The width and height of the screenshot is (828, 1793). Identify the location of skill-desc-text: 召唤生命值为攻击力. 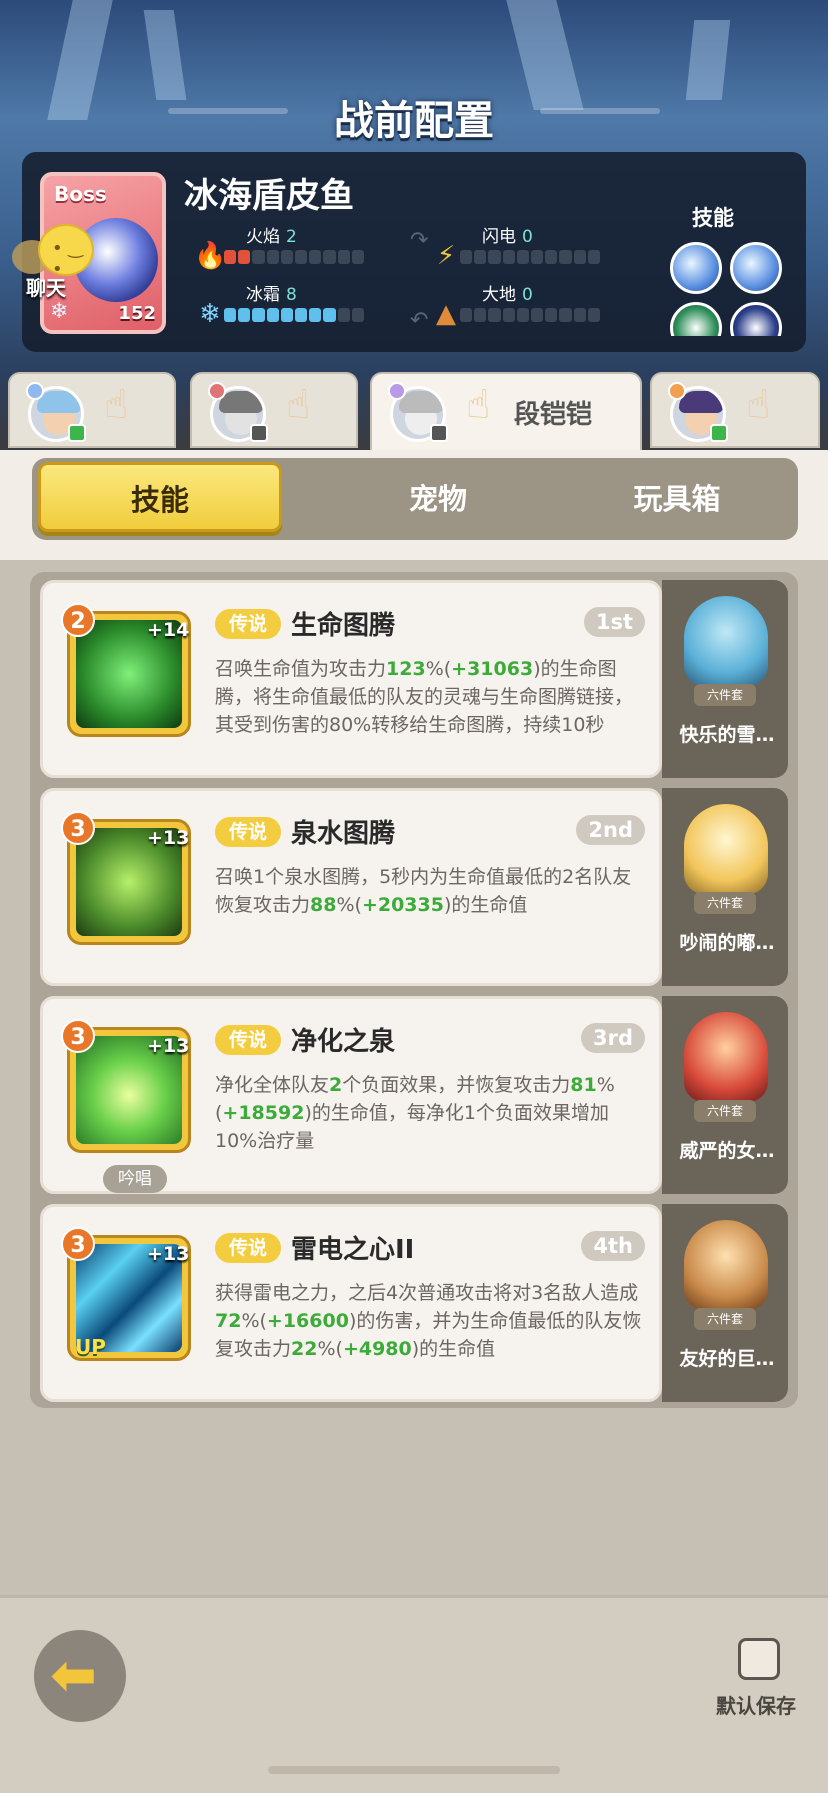
(301, 669).